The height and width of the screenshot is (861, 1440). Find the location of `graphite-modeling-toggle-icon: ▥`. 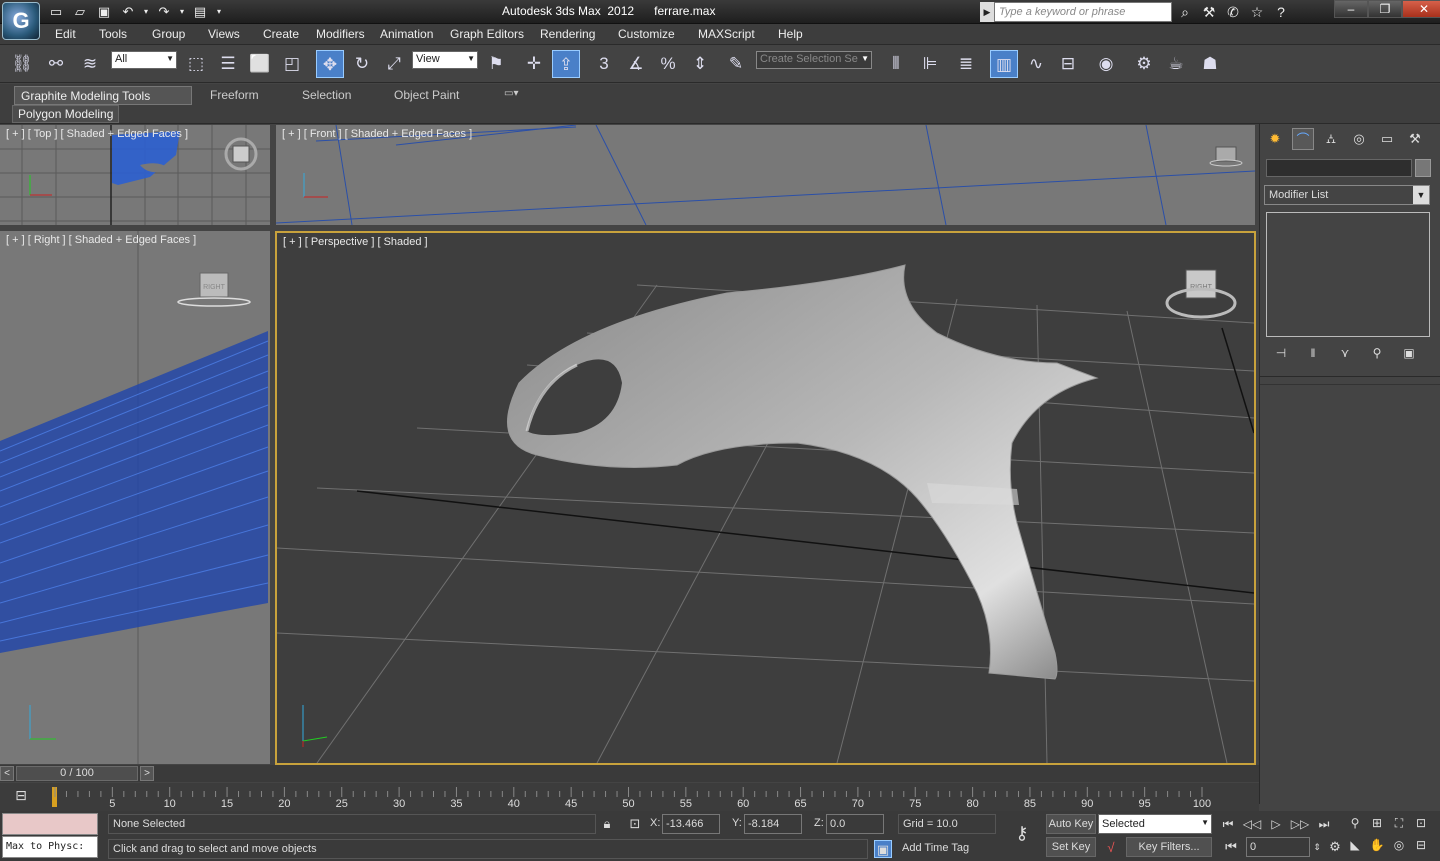

graphite-modeling-toggle-icon: ▥ is located at coordinates (1004, 64).